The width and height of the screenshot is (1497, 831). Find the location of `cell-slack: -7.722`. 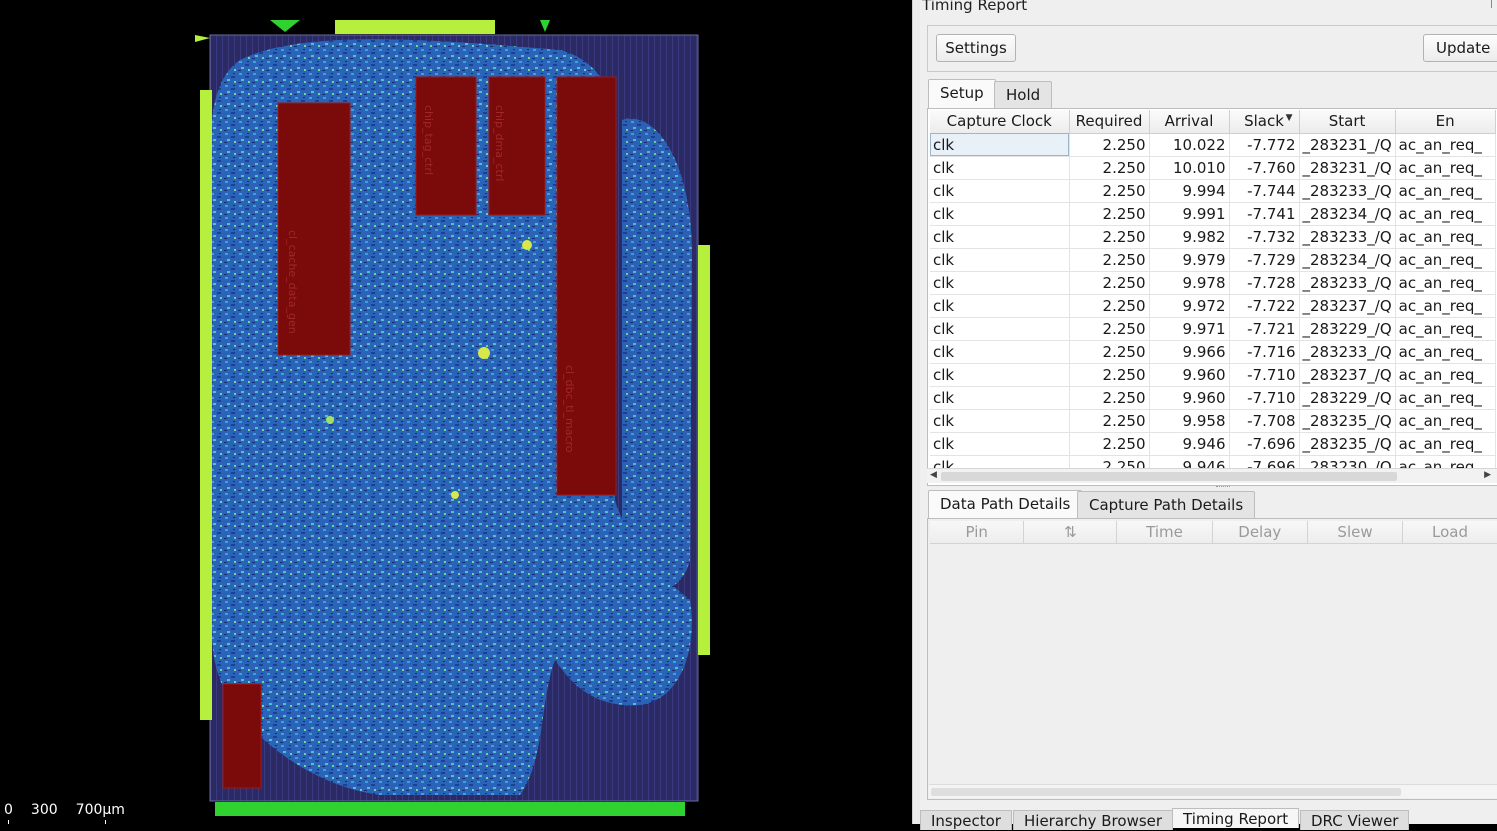

cell-slack: -7.722 is located at coordinates (1264, 306).